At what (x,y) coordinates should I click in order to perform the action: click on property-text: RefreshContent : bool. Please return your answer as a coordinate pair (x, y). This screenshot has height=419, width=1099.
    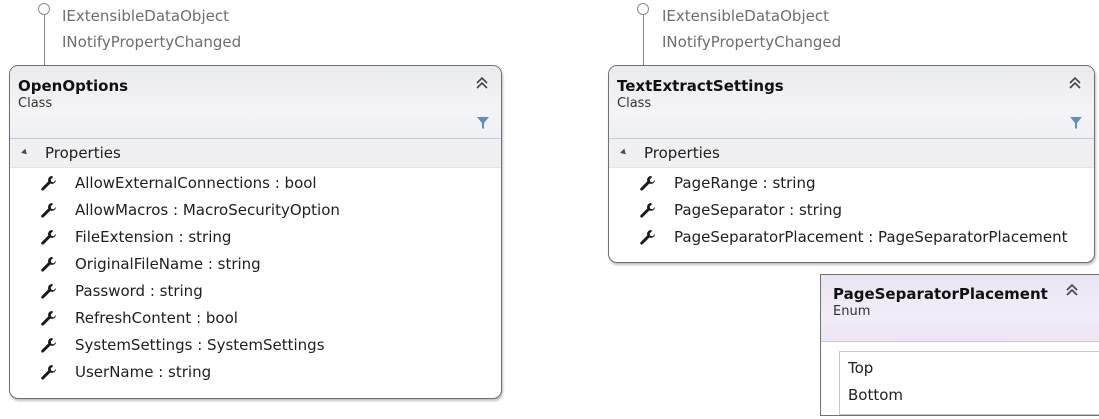
    Looking at the image, I should click on (156, 318).